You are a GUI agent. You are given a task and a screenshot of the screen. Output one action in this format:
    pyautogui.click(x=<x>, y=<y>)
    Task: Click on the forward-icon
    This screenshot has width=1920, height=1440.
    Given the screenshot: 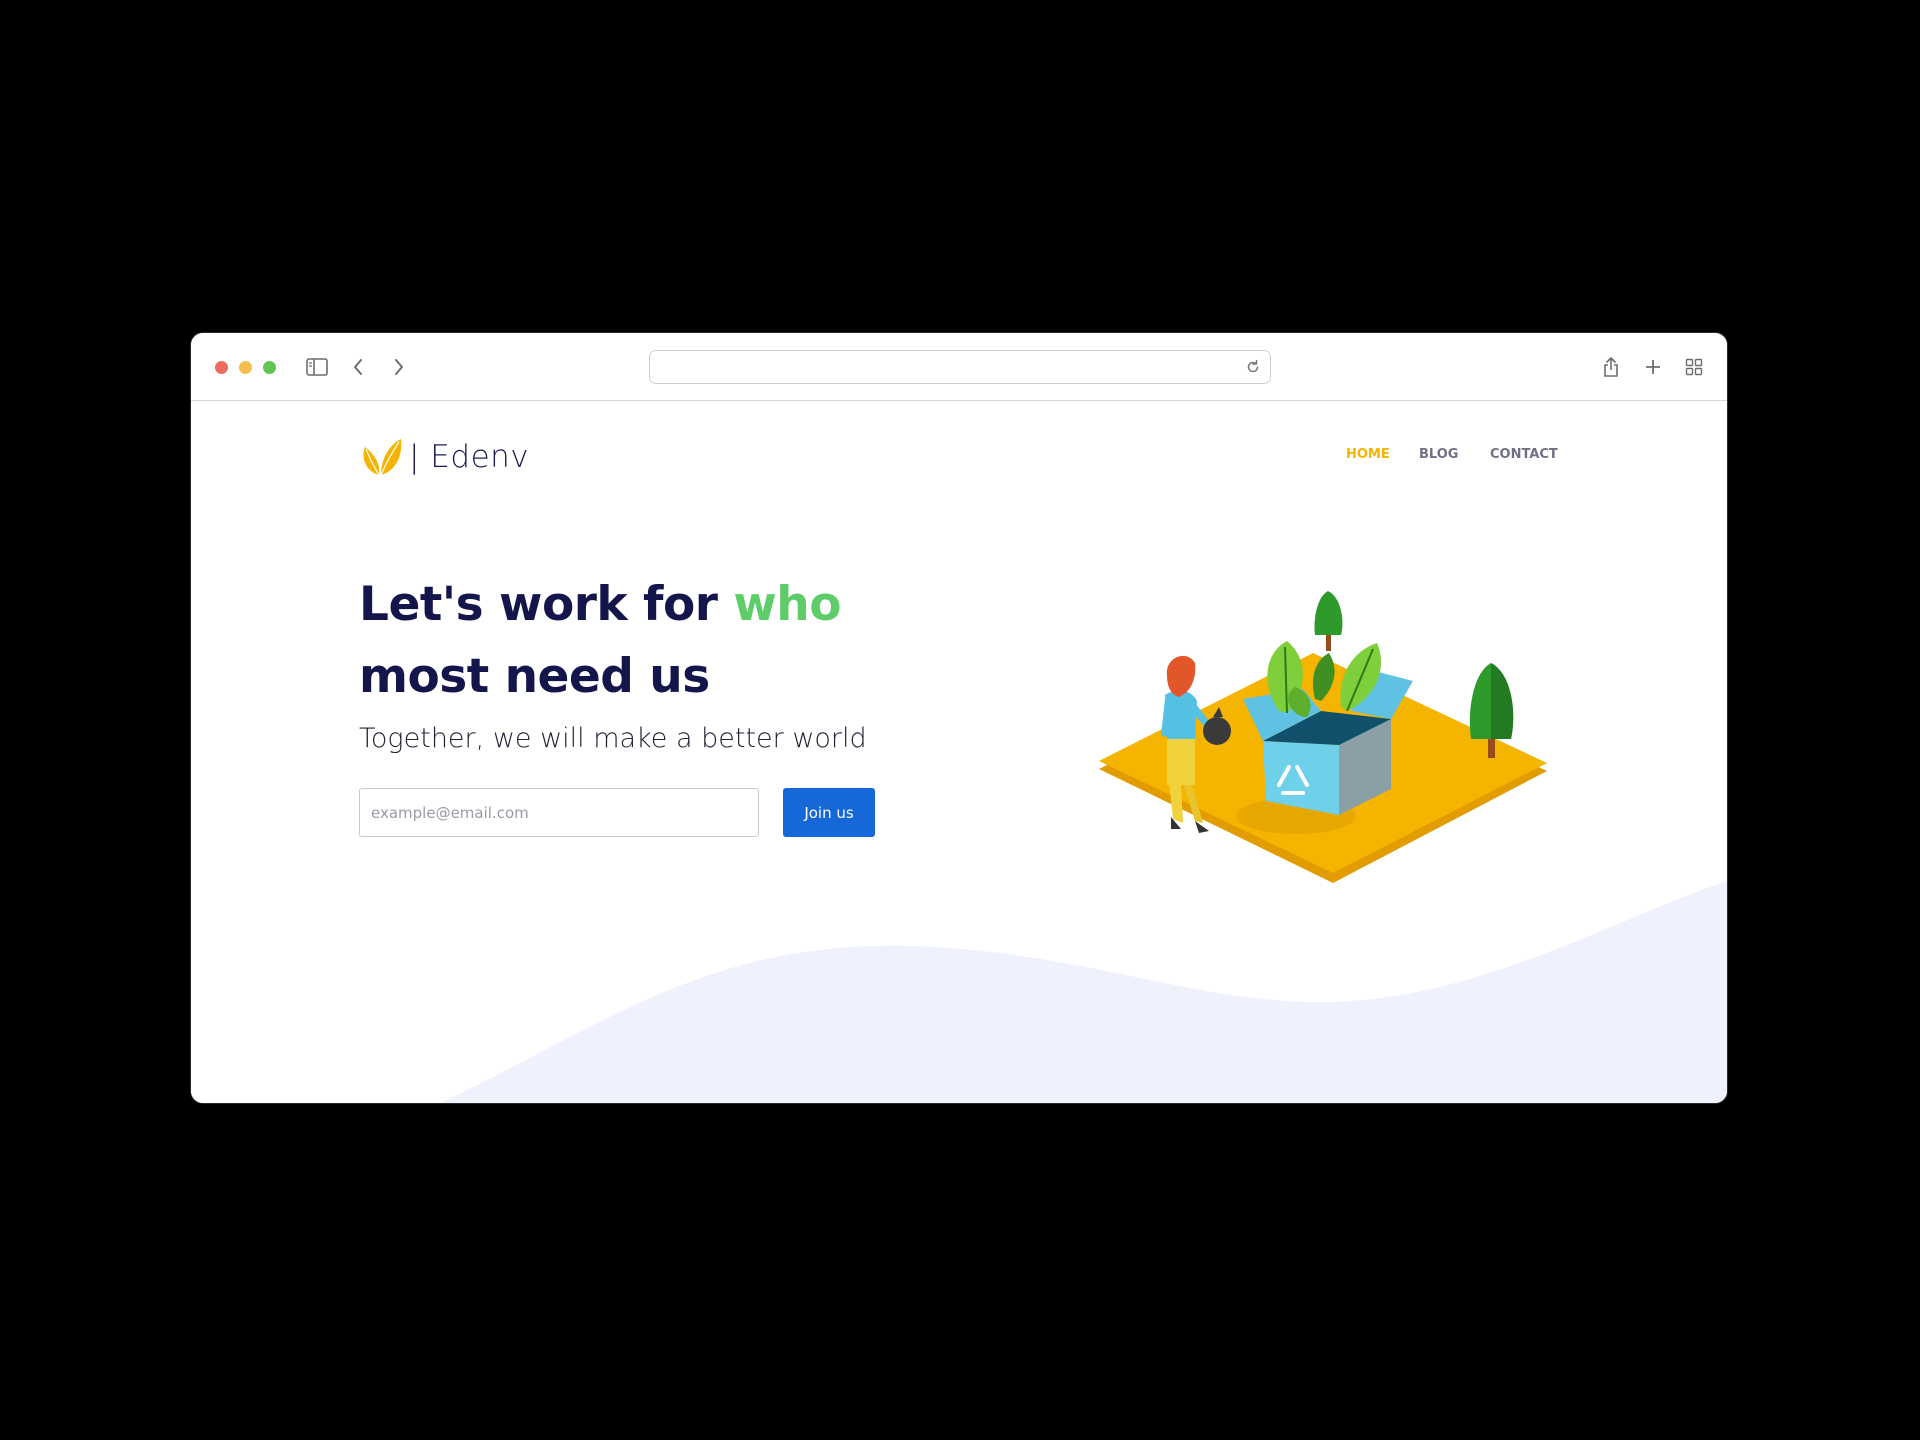 What is the action you would take?
    pyautogui.click(x=399, y=367)
    